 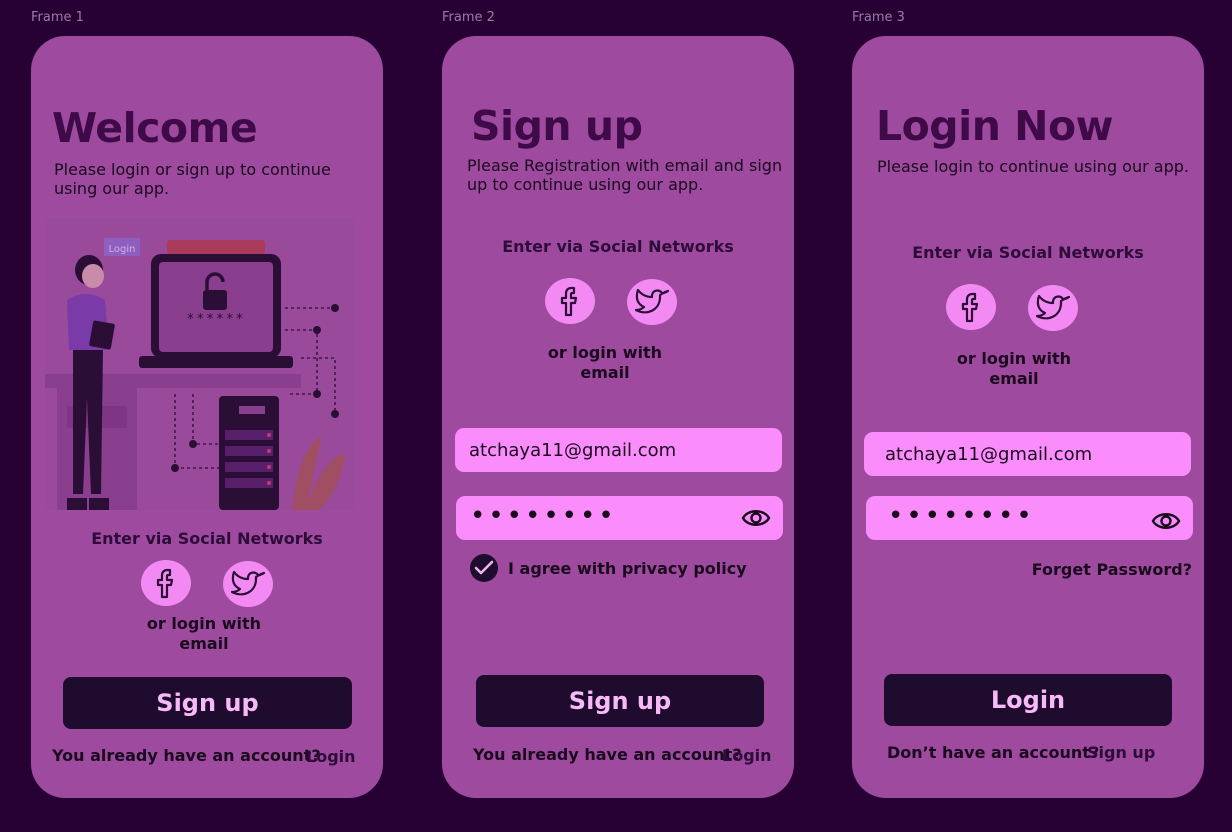 What do you see at coordinates (122, 249) in the screenshot?
I see `login-speech-tag: Login` at bounding box center [122, 249].